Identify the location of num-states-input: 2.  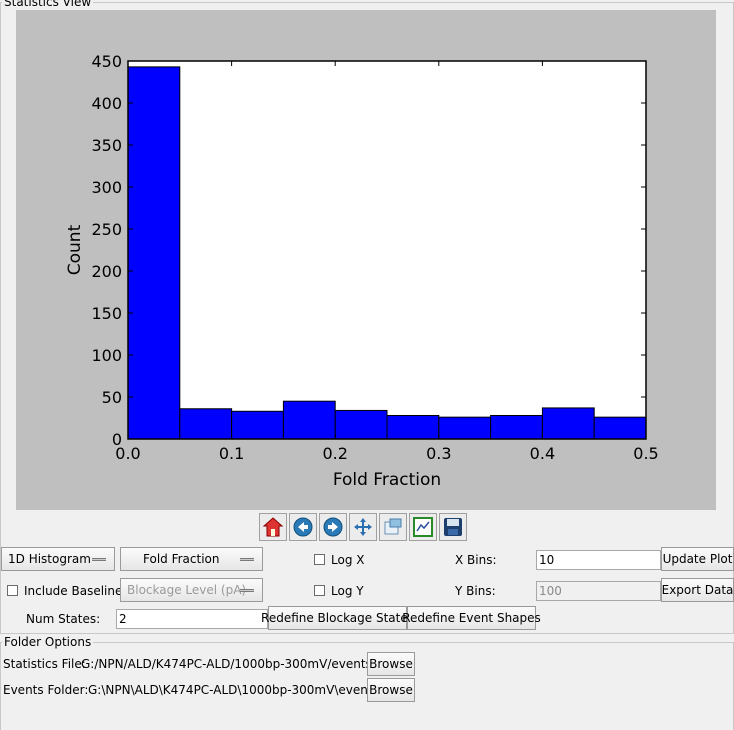
(192, 619).